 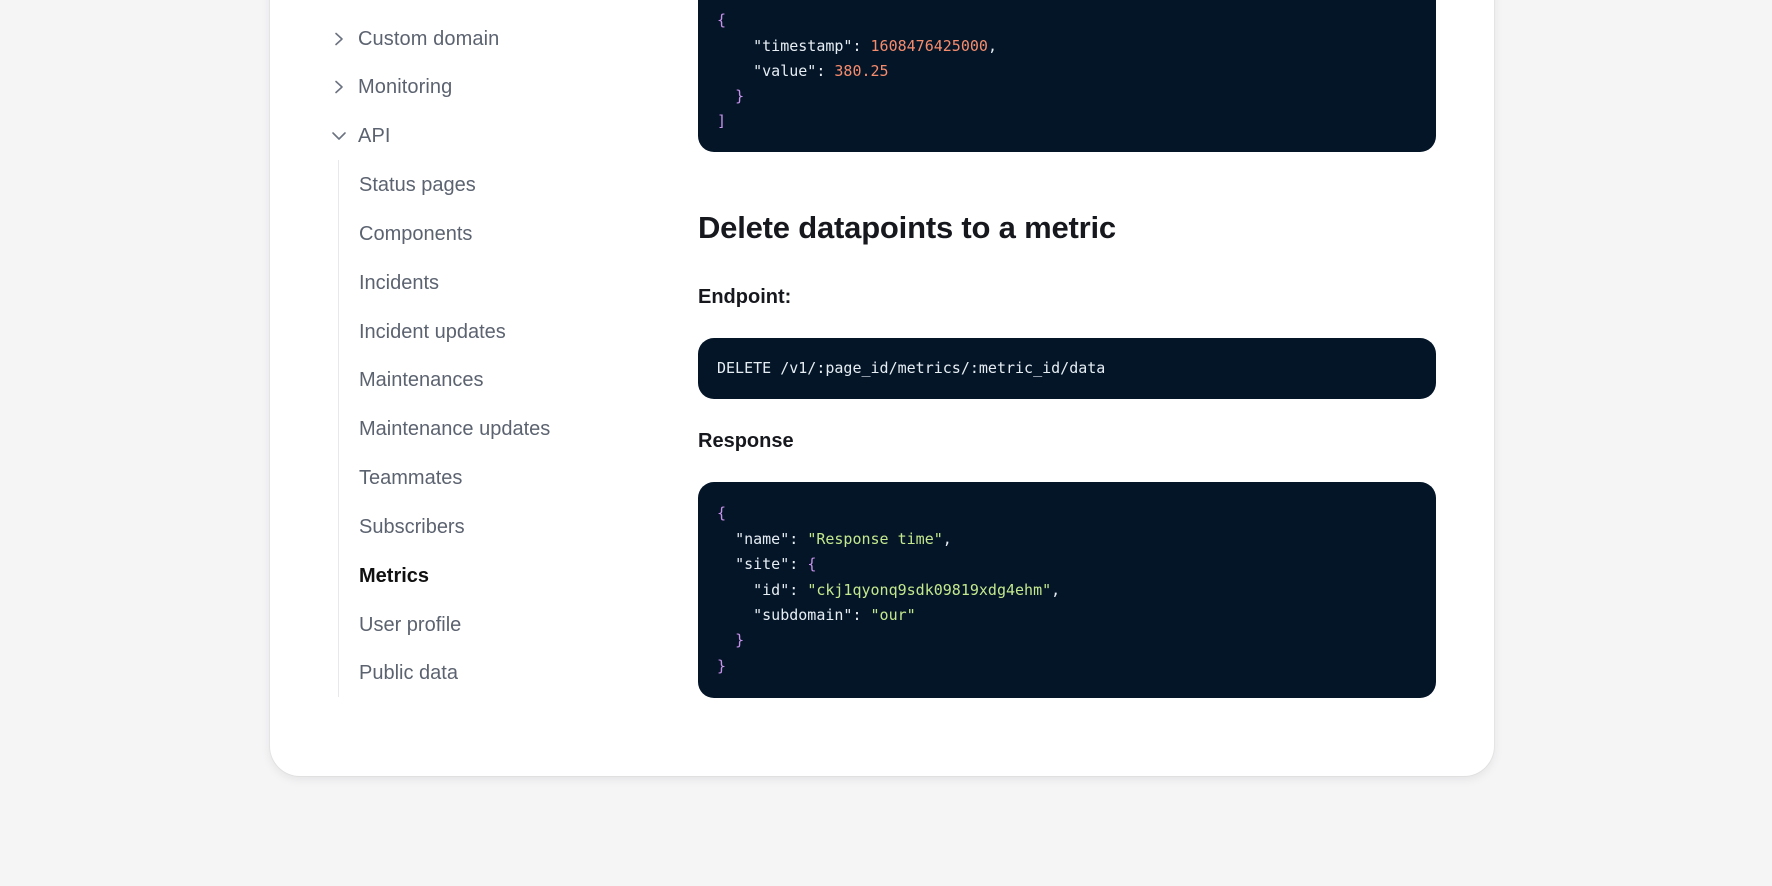 I want to click on code-key: "timestamp", so click(x=803, y=46).